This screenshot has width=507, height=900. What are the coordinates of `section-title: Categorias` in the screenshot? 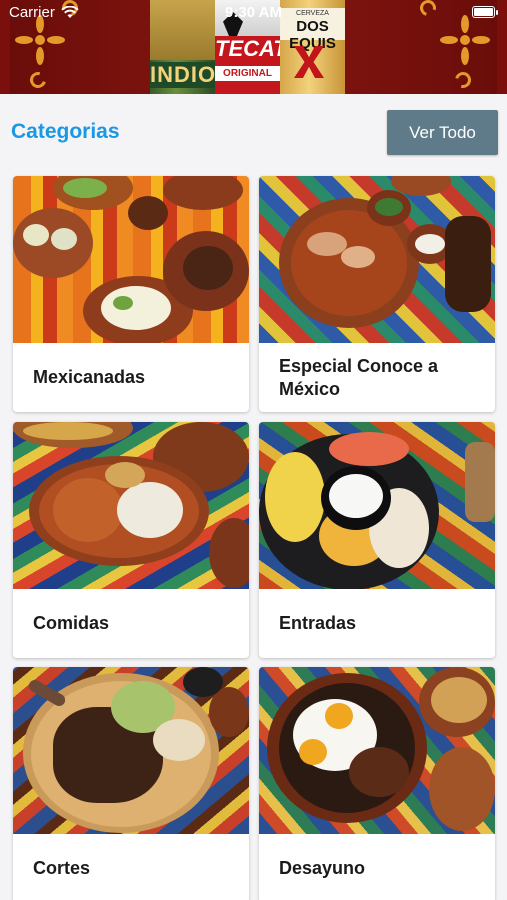 It's located at (65, 131).